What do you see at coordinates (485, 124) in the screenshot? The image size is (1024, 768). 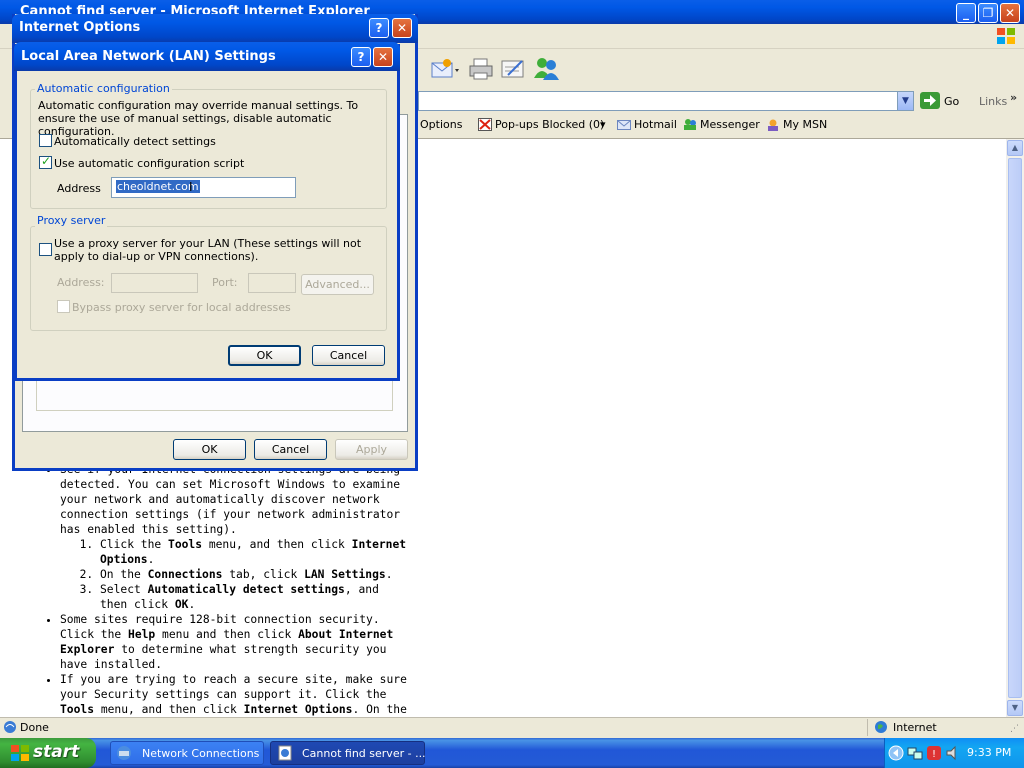 I see `popup-blocked-icon` at bounding box center [485, 124].